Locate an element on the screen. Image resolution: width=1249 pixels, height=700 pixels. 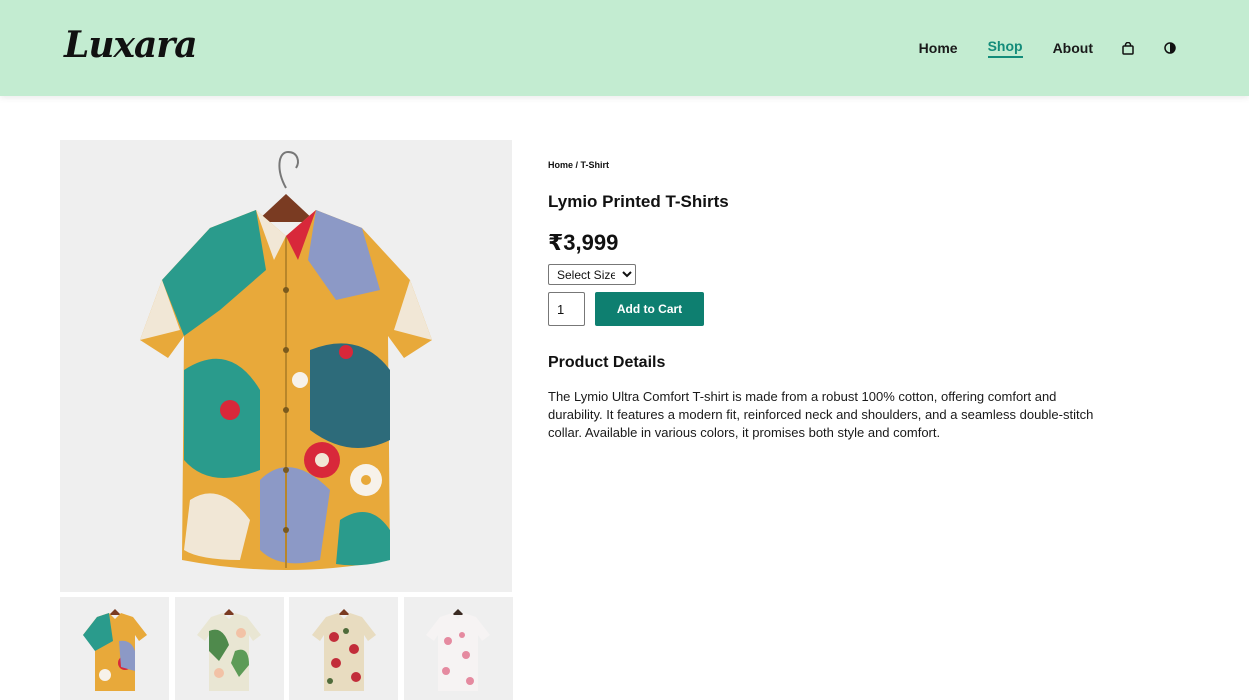
product-price: ₹3,999 is located at coordinates (583, 242).